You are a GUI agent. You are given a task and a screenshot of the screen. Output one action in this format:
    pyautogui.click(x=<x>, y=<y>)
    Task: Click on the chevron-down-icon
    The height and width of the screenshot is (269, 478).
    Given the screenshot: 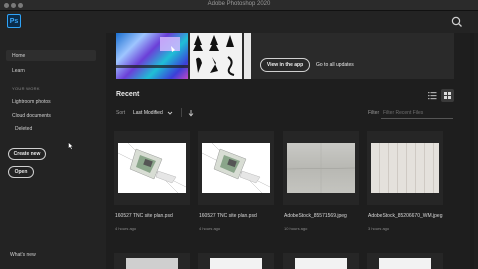 What is the action you would take?
    pyautogui.click(x=170, y=113)
    